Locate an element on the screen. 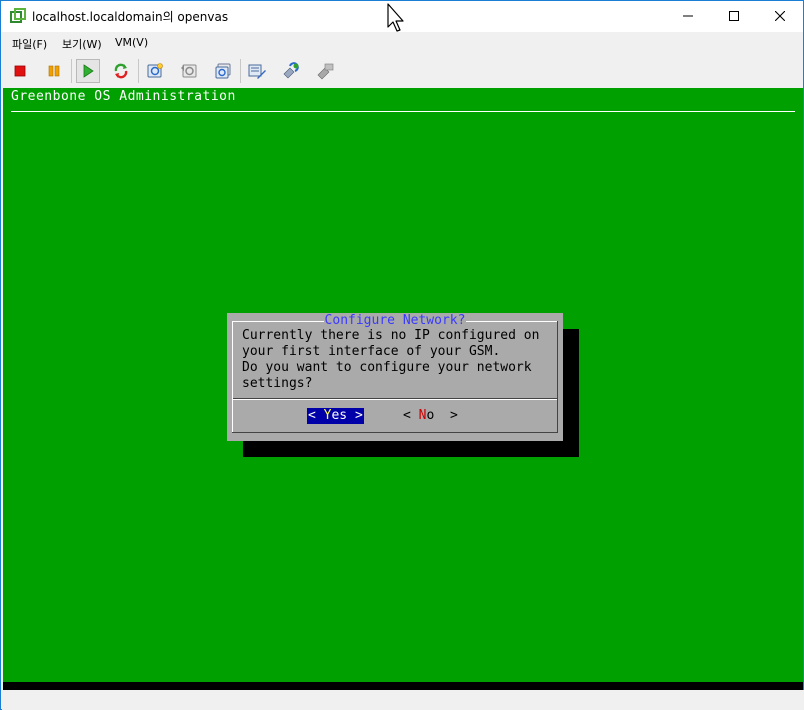 Image resolution: width=804 pixels, height=710 pixels. mouse-cursor-icon is located at coordinates (395, 17).